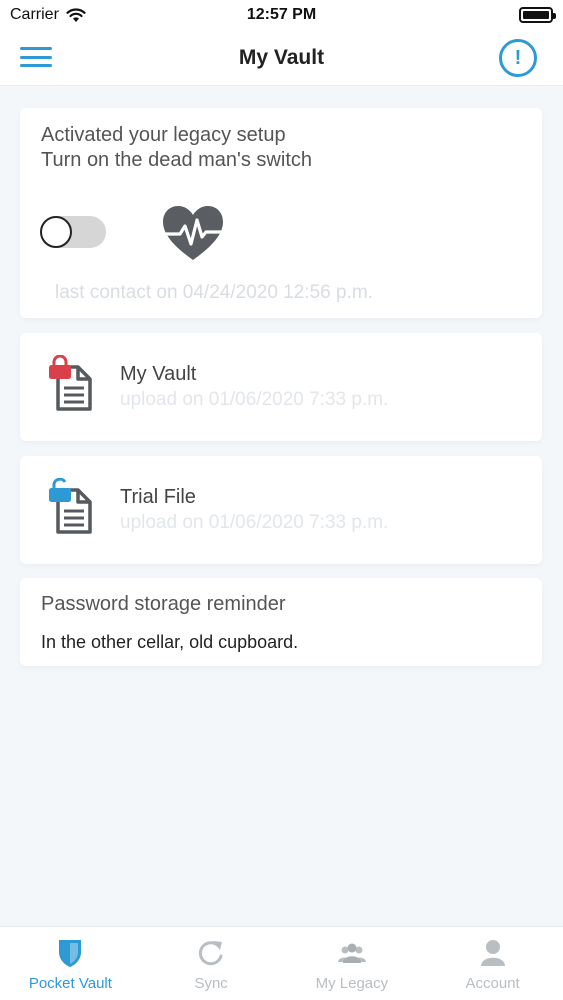 This screenshot has height=1000, width=563. What do you see at coordinates (158, 374) in the screenshot?
I see `file-name: My Vault` at bounding box center [158, 374].